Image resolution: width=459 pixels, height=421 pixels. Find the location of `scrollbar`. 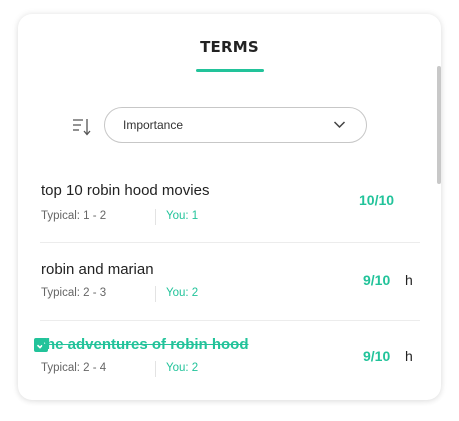

scrollbar is located at coordinates (439, 125).